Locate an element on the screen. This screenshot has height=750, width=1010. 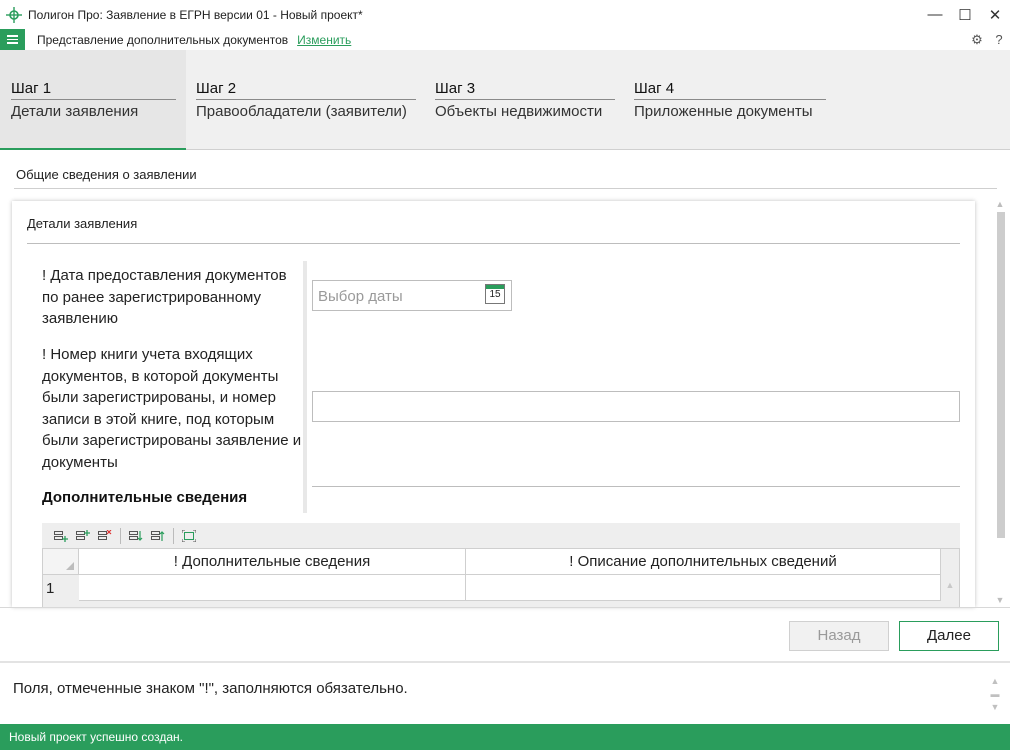
help-icon: ? is located at coordinates (999, 39).